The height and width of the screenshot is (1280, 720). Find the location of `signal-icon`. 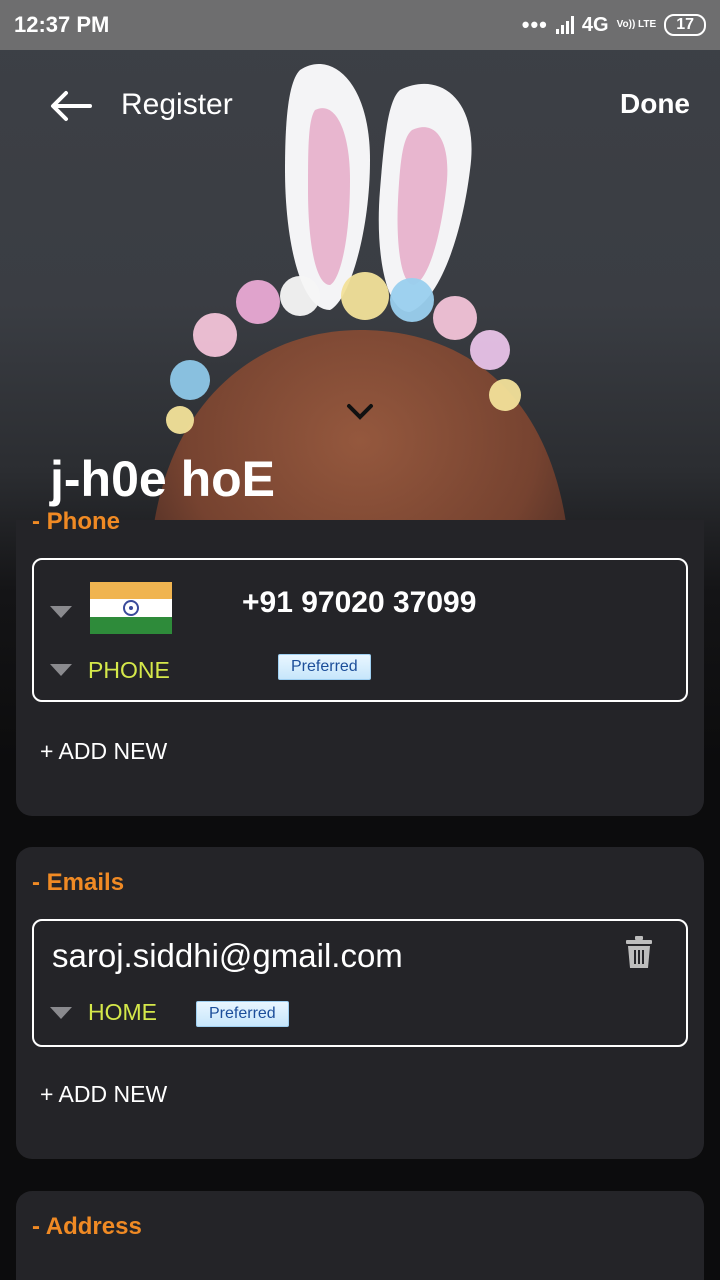

signal-icon is located at coordinates (564, 25).